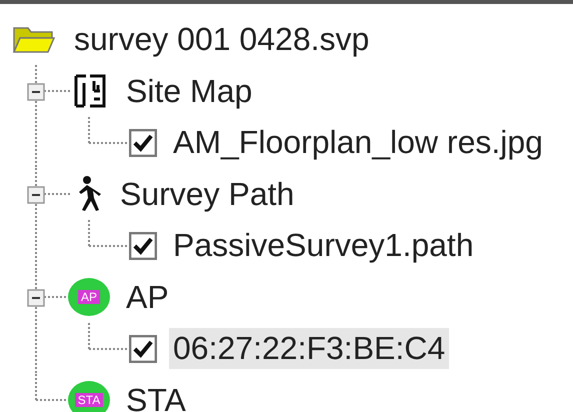 Image resolution: width=573 pixels, height=412 pixels. What do you see at coordinates (323, 245) in the screenshot?
I see `tree-item: PassiveSurvey1.path` at bounding box center [323, 245].